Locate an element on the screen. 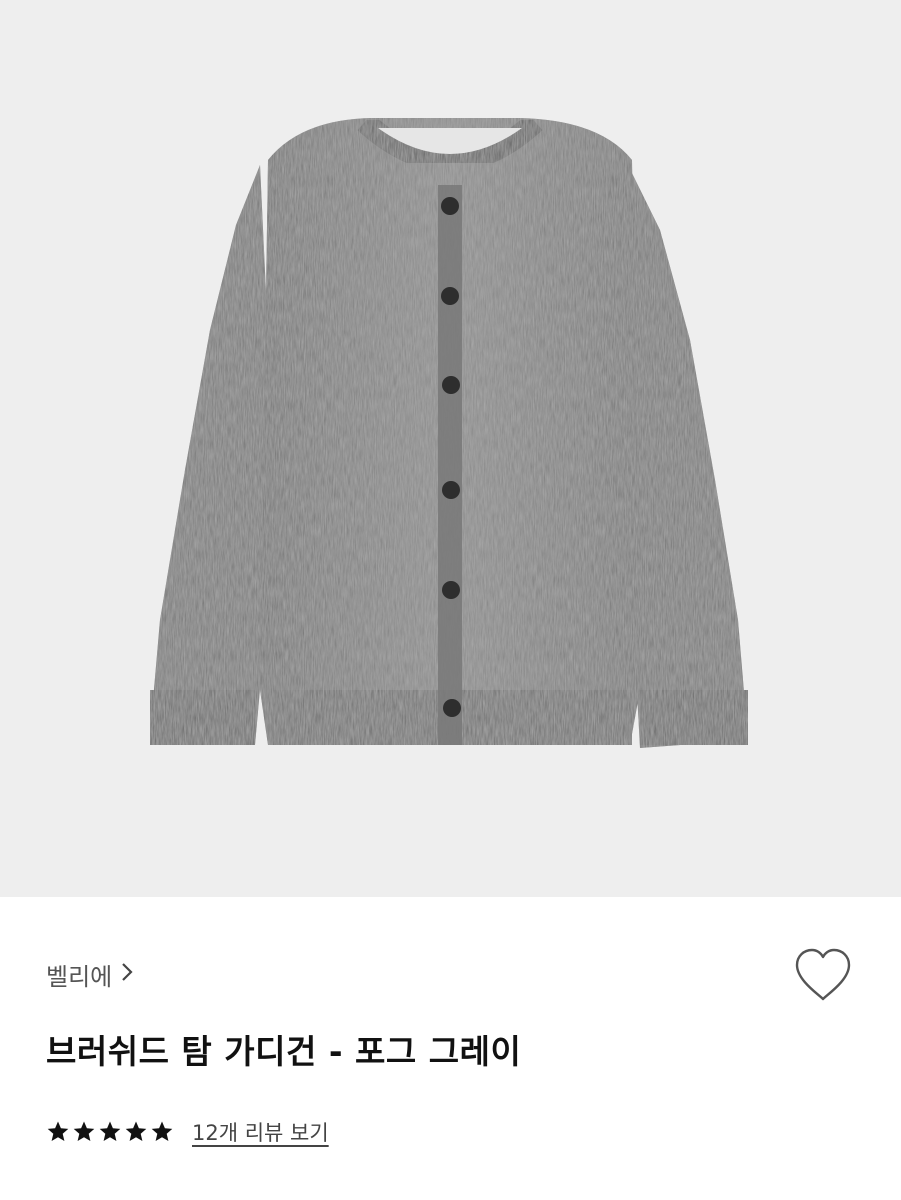 This screenshot has height=1200, width=901. product-title: 브러쉬드 탐 가디건 - 포그 그레이 is located at coordinates (284, 1051).